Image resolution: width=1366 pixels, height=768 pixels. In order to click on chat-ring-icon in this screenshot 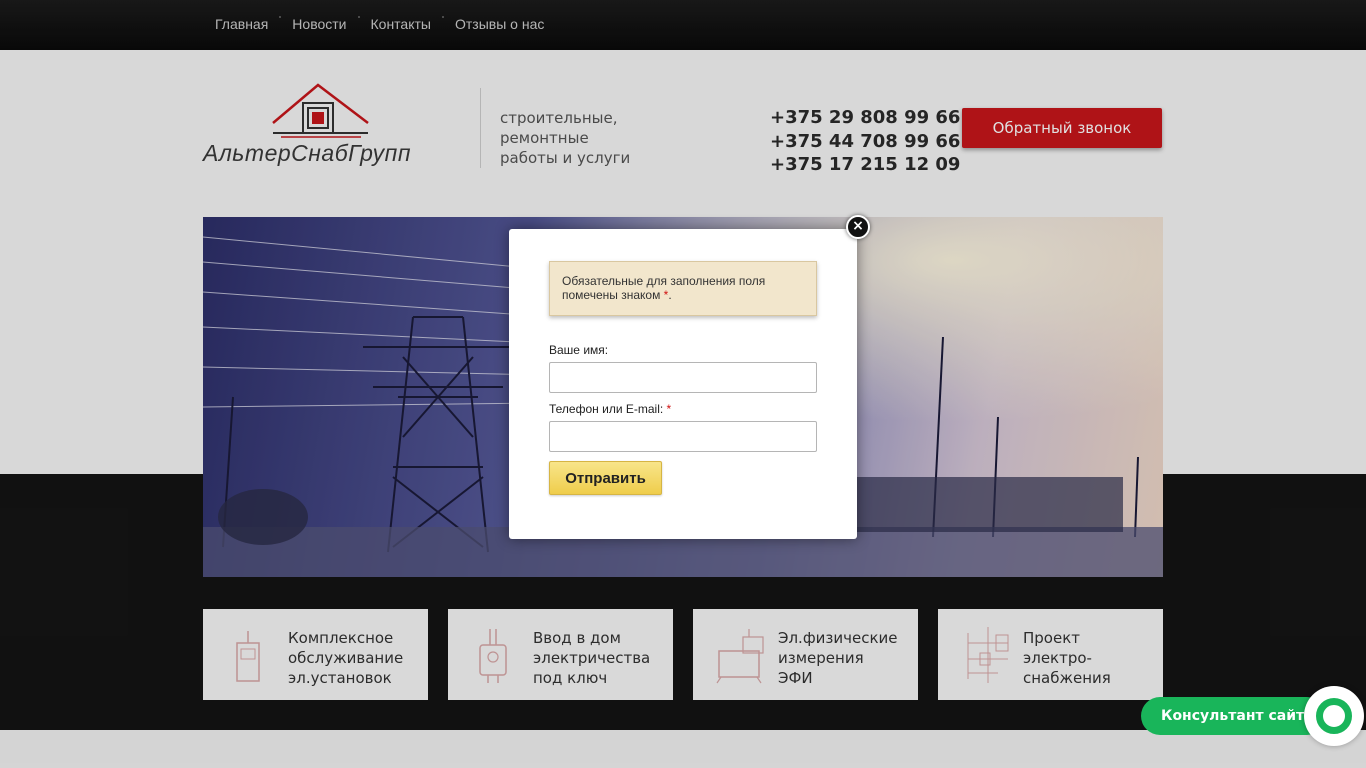, I will do `click(1334, 716)`.